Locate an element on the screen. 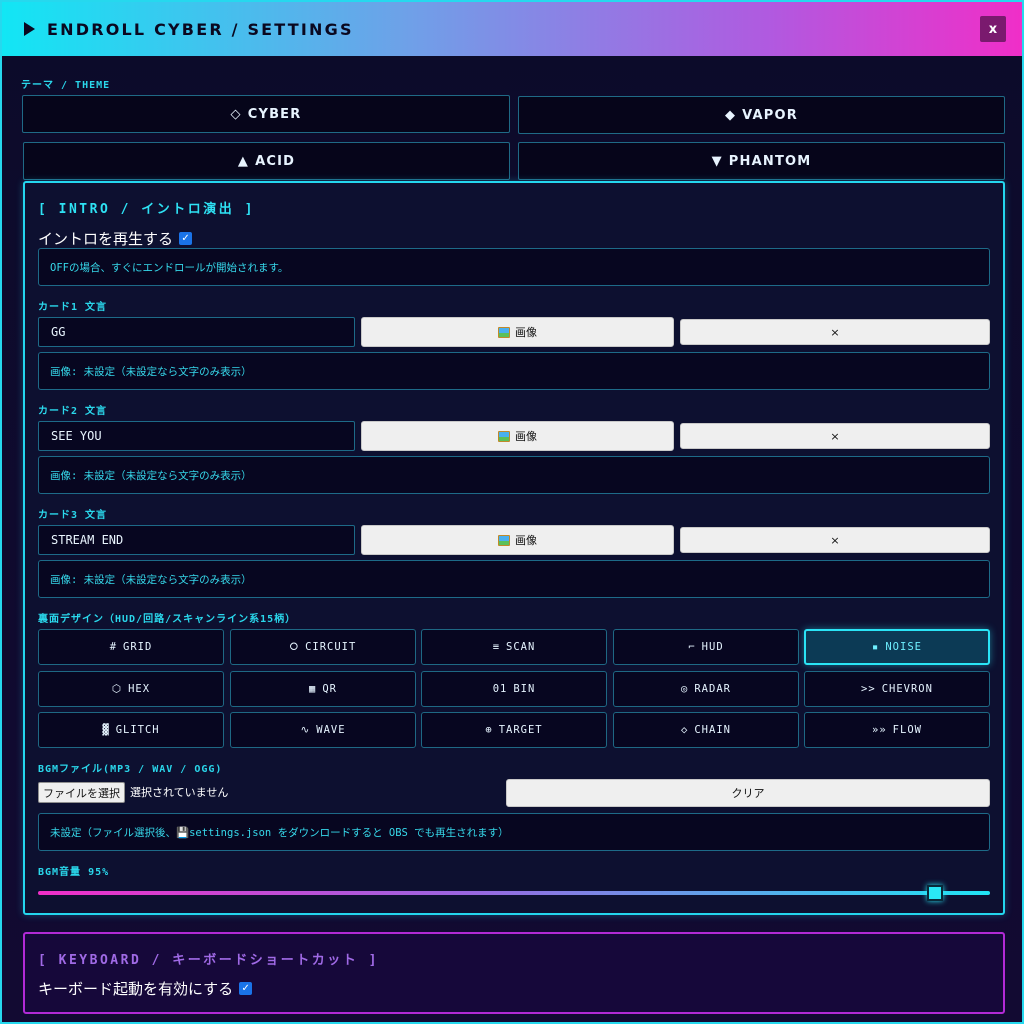 The width and height of the screenshot is (1024, 1024). card1-image-button: 画像 is located at coordinates (517, 332).